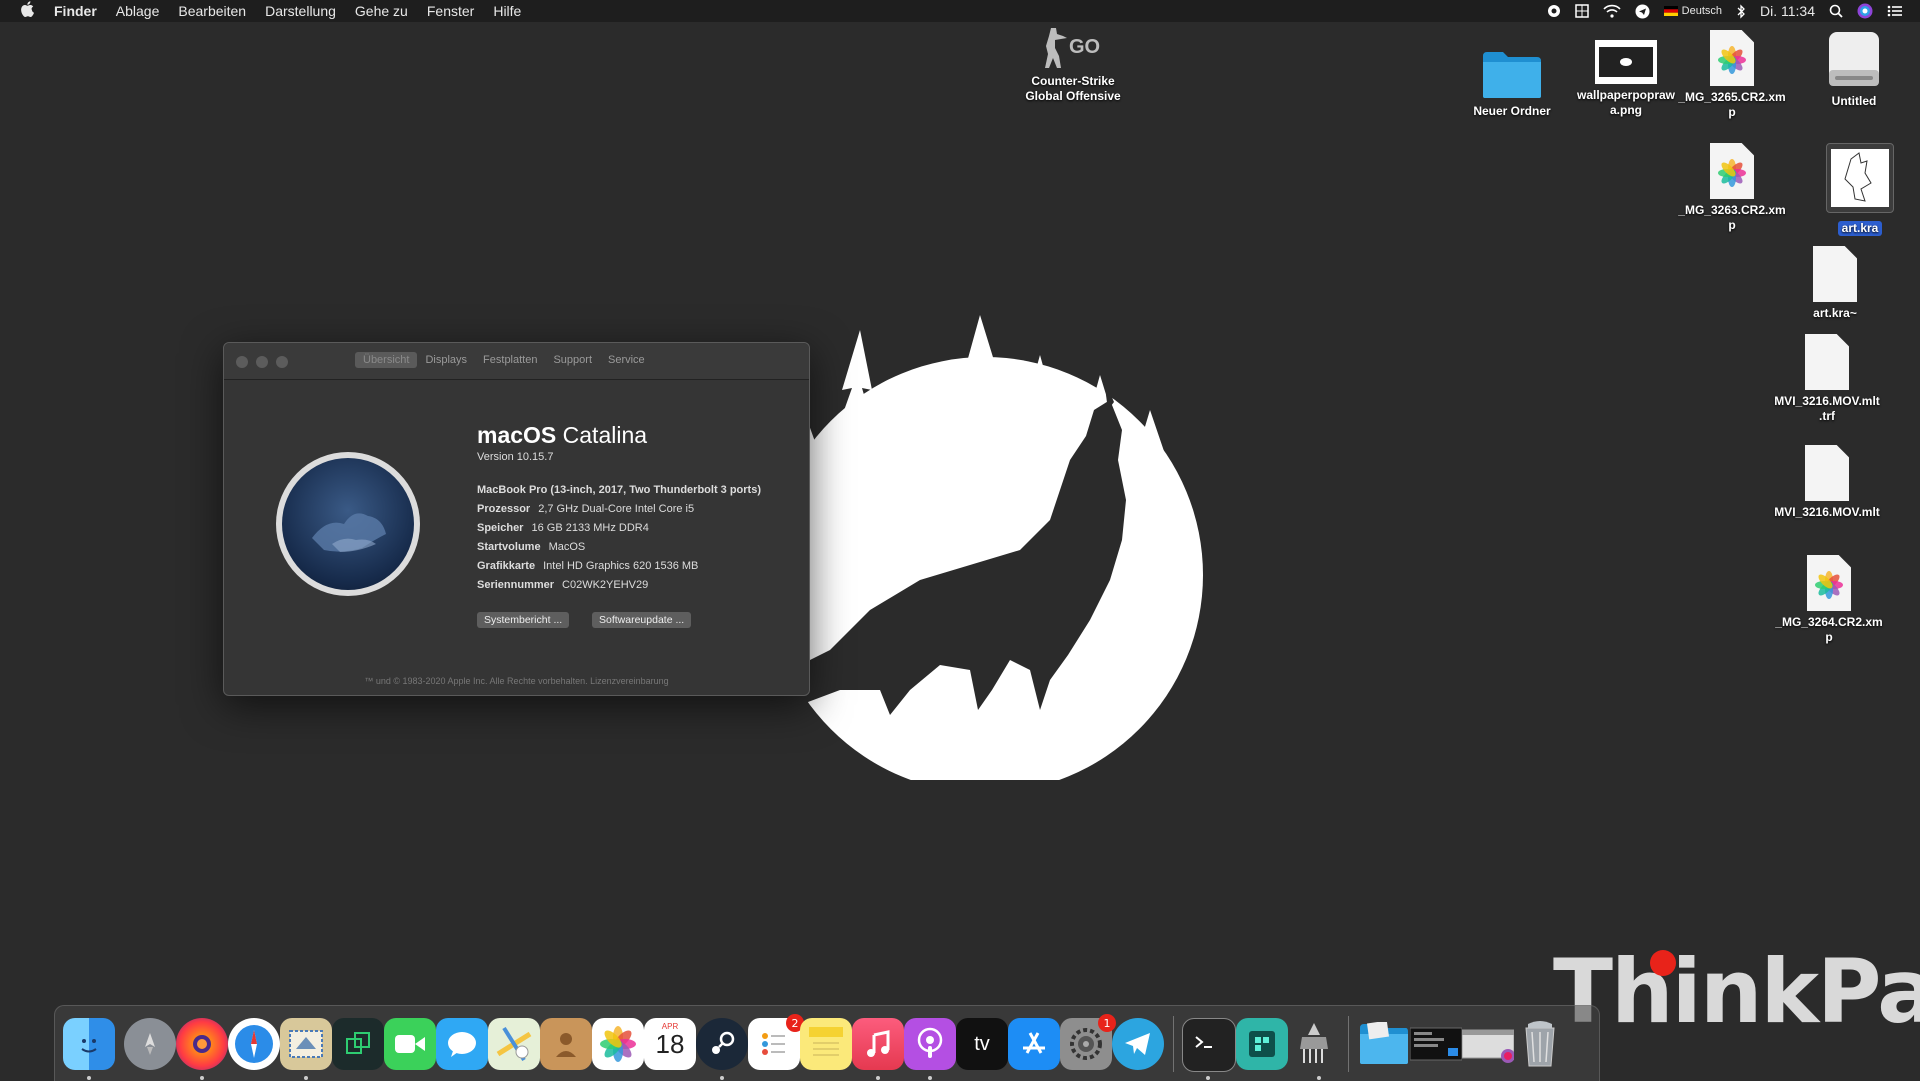 This screenshot has width=1920, height=1081. I want to click on input-source: Deutsch, so click(1692, 11).